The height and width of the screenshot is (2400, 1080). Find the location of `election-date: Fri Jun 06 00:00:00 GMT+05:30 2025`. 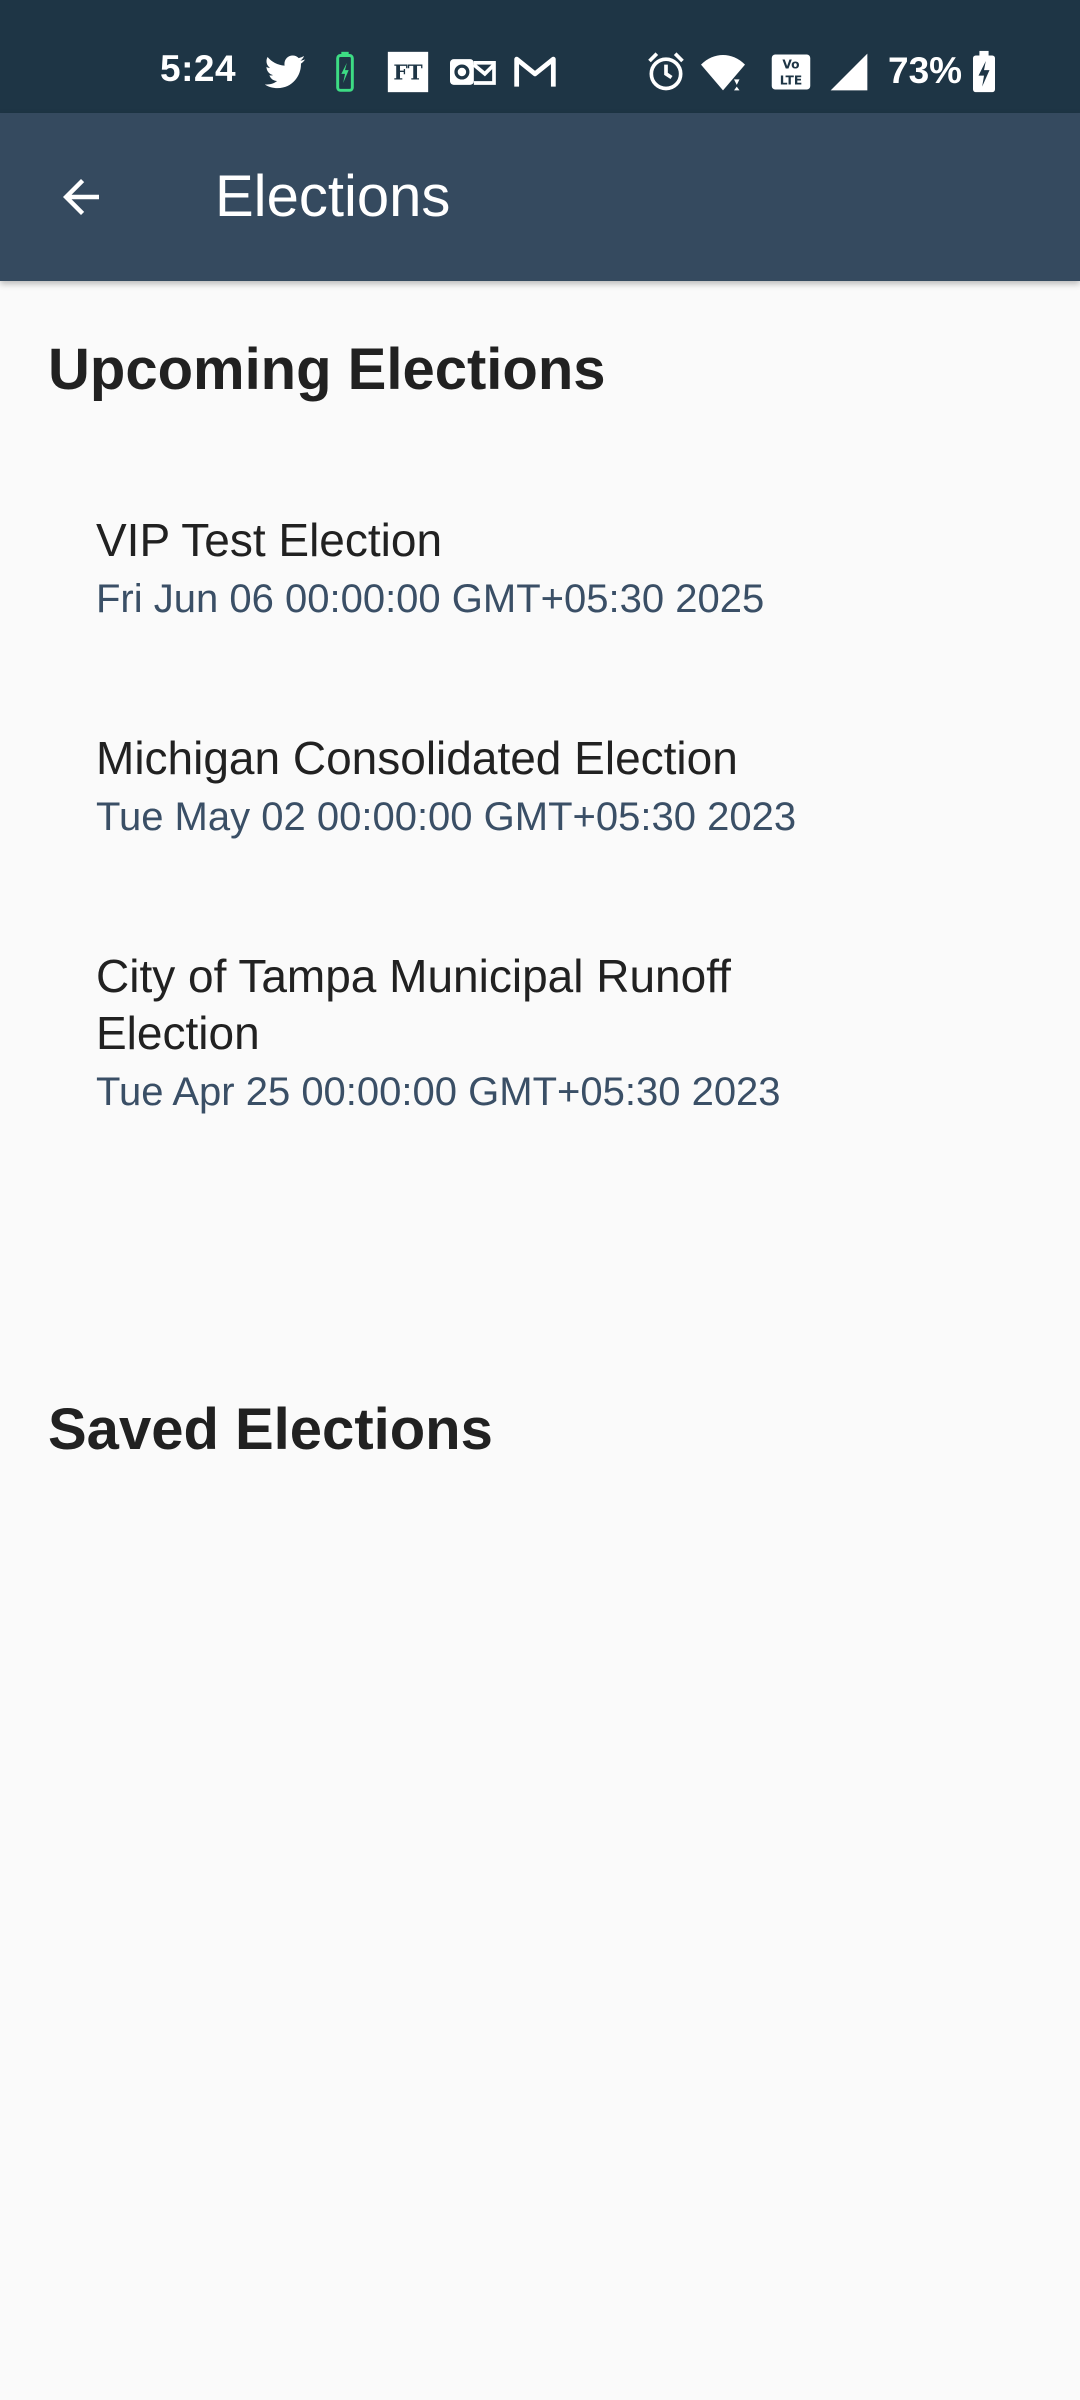

election-date: Fri Jun 06 00:00:00 GMT+05:30 2025 is located at coordinates (430, 599).